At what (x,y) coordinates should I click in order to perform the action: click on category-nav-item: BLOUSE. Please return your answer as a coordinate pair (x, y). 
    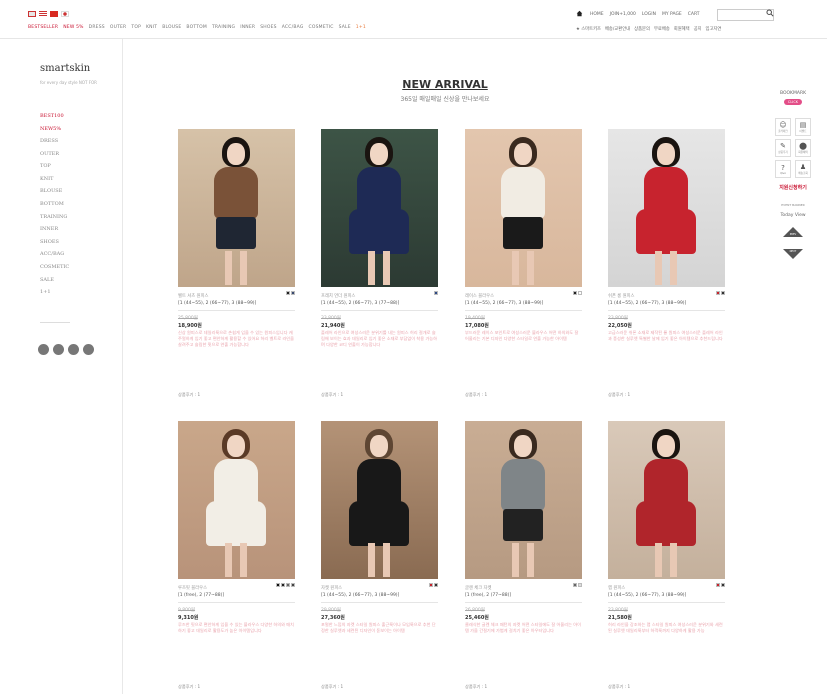
    Looking at the image, I should click on (171, 27).